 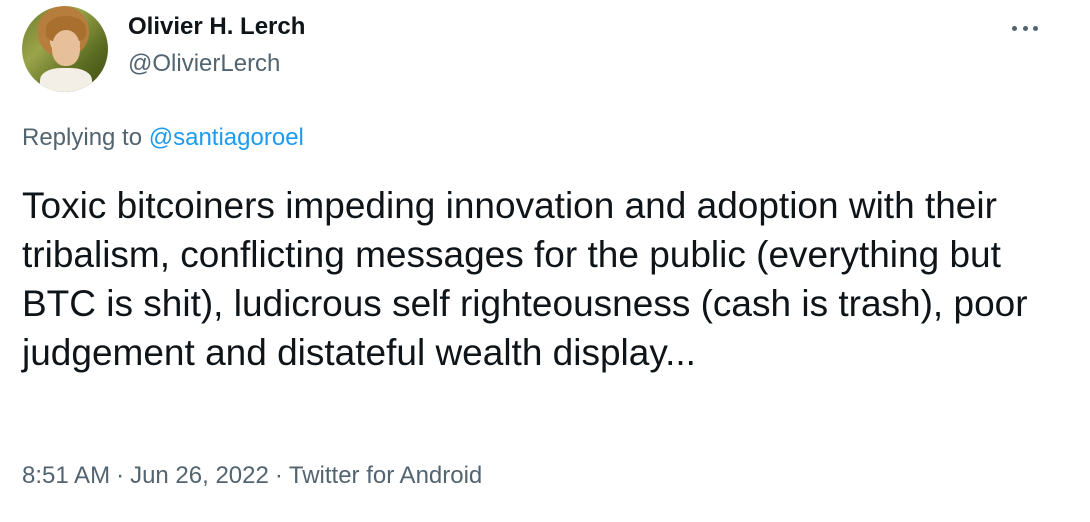 What do you see at coordinates (85, 137) in the screenshot?
I see `replying-to-label: Replying to` at bounding box center [85, 137].